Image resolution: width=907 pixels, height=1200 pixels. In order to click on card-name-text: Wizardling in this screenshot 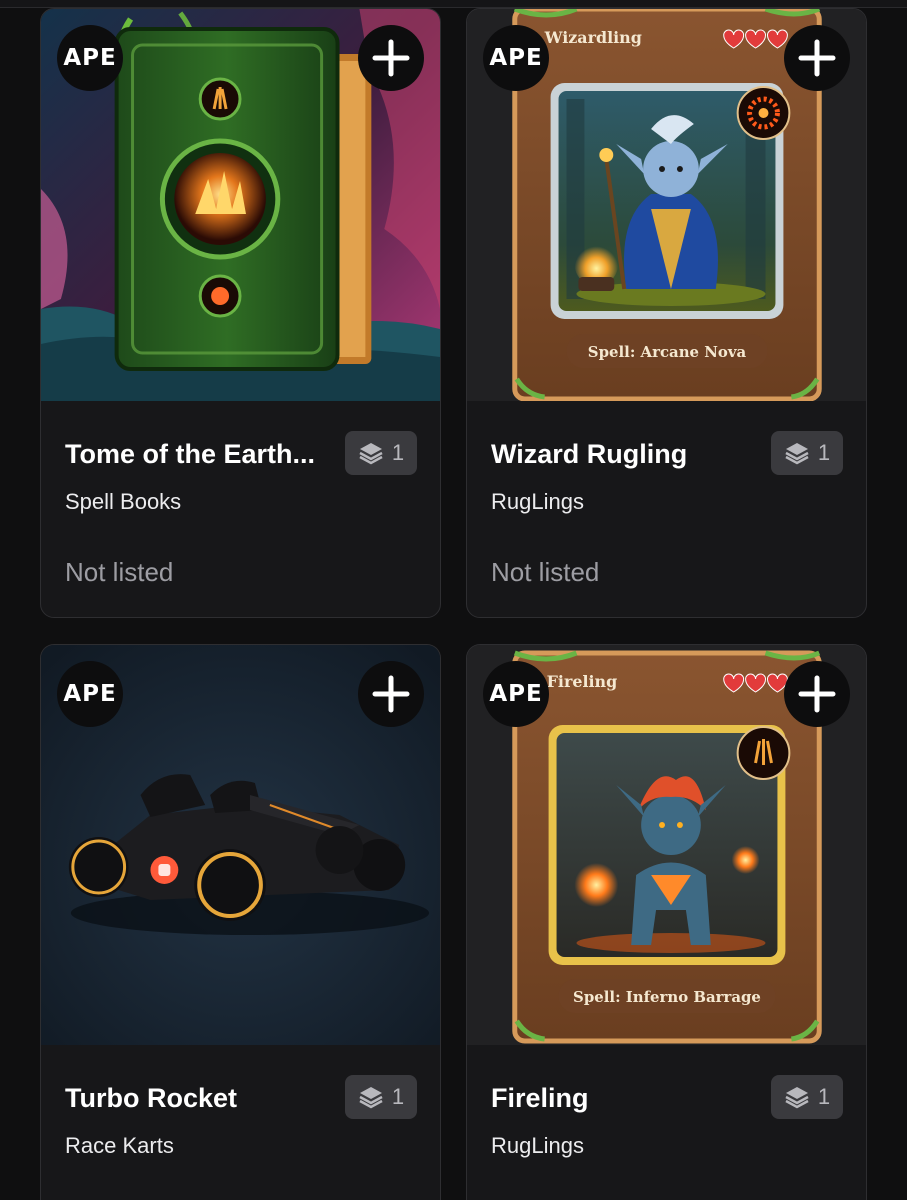, I will do `click(593, 37)`.